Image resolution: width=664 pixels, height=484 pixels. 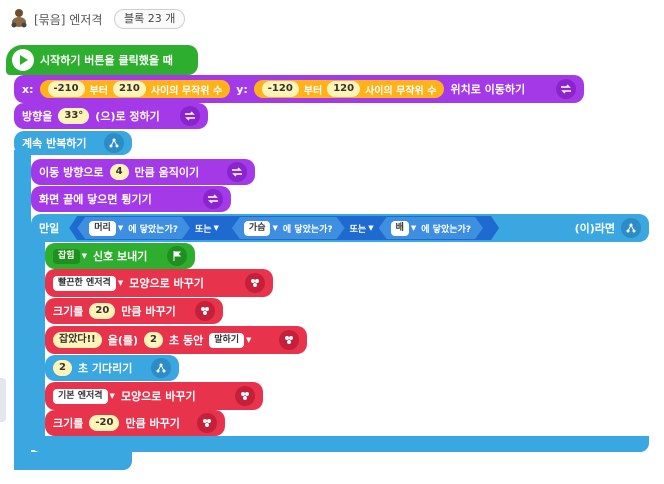 I want to click on say-seconds-value: 2, so click(x=153, y=340).